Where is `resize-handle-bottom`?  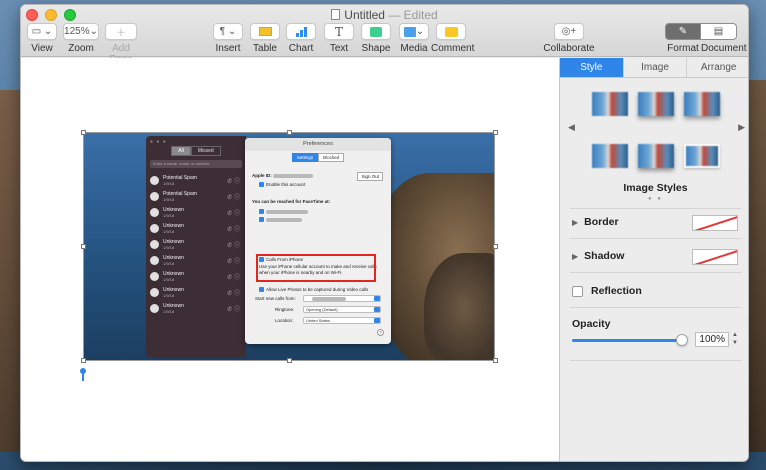 resize-handle-bottom is located at coordinates (289, 360).